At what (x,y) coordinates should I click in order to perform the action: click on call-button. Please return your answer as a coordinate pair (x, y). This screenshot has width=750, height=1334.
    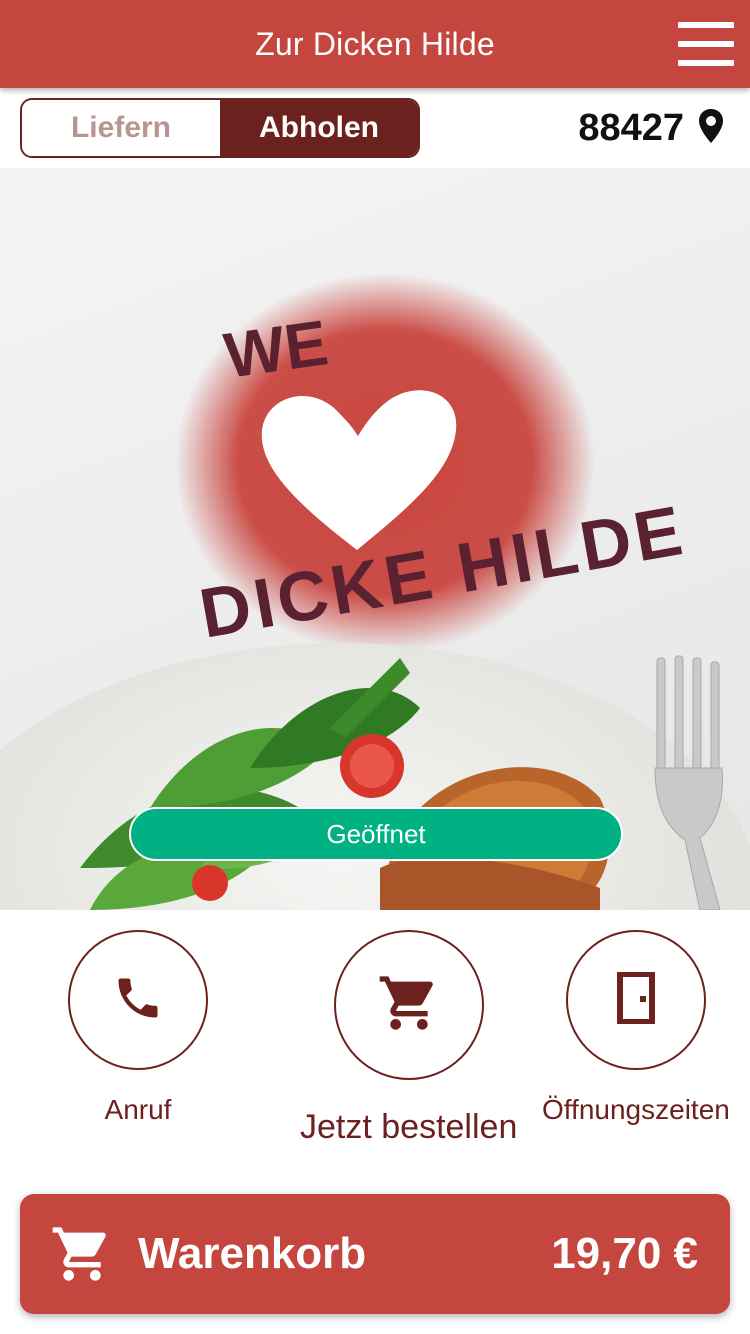
    Looking at the image, I should click on (138, 1000).